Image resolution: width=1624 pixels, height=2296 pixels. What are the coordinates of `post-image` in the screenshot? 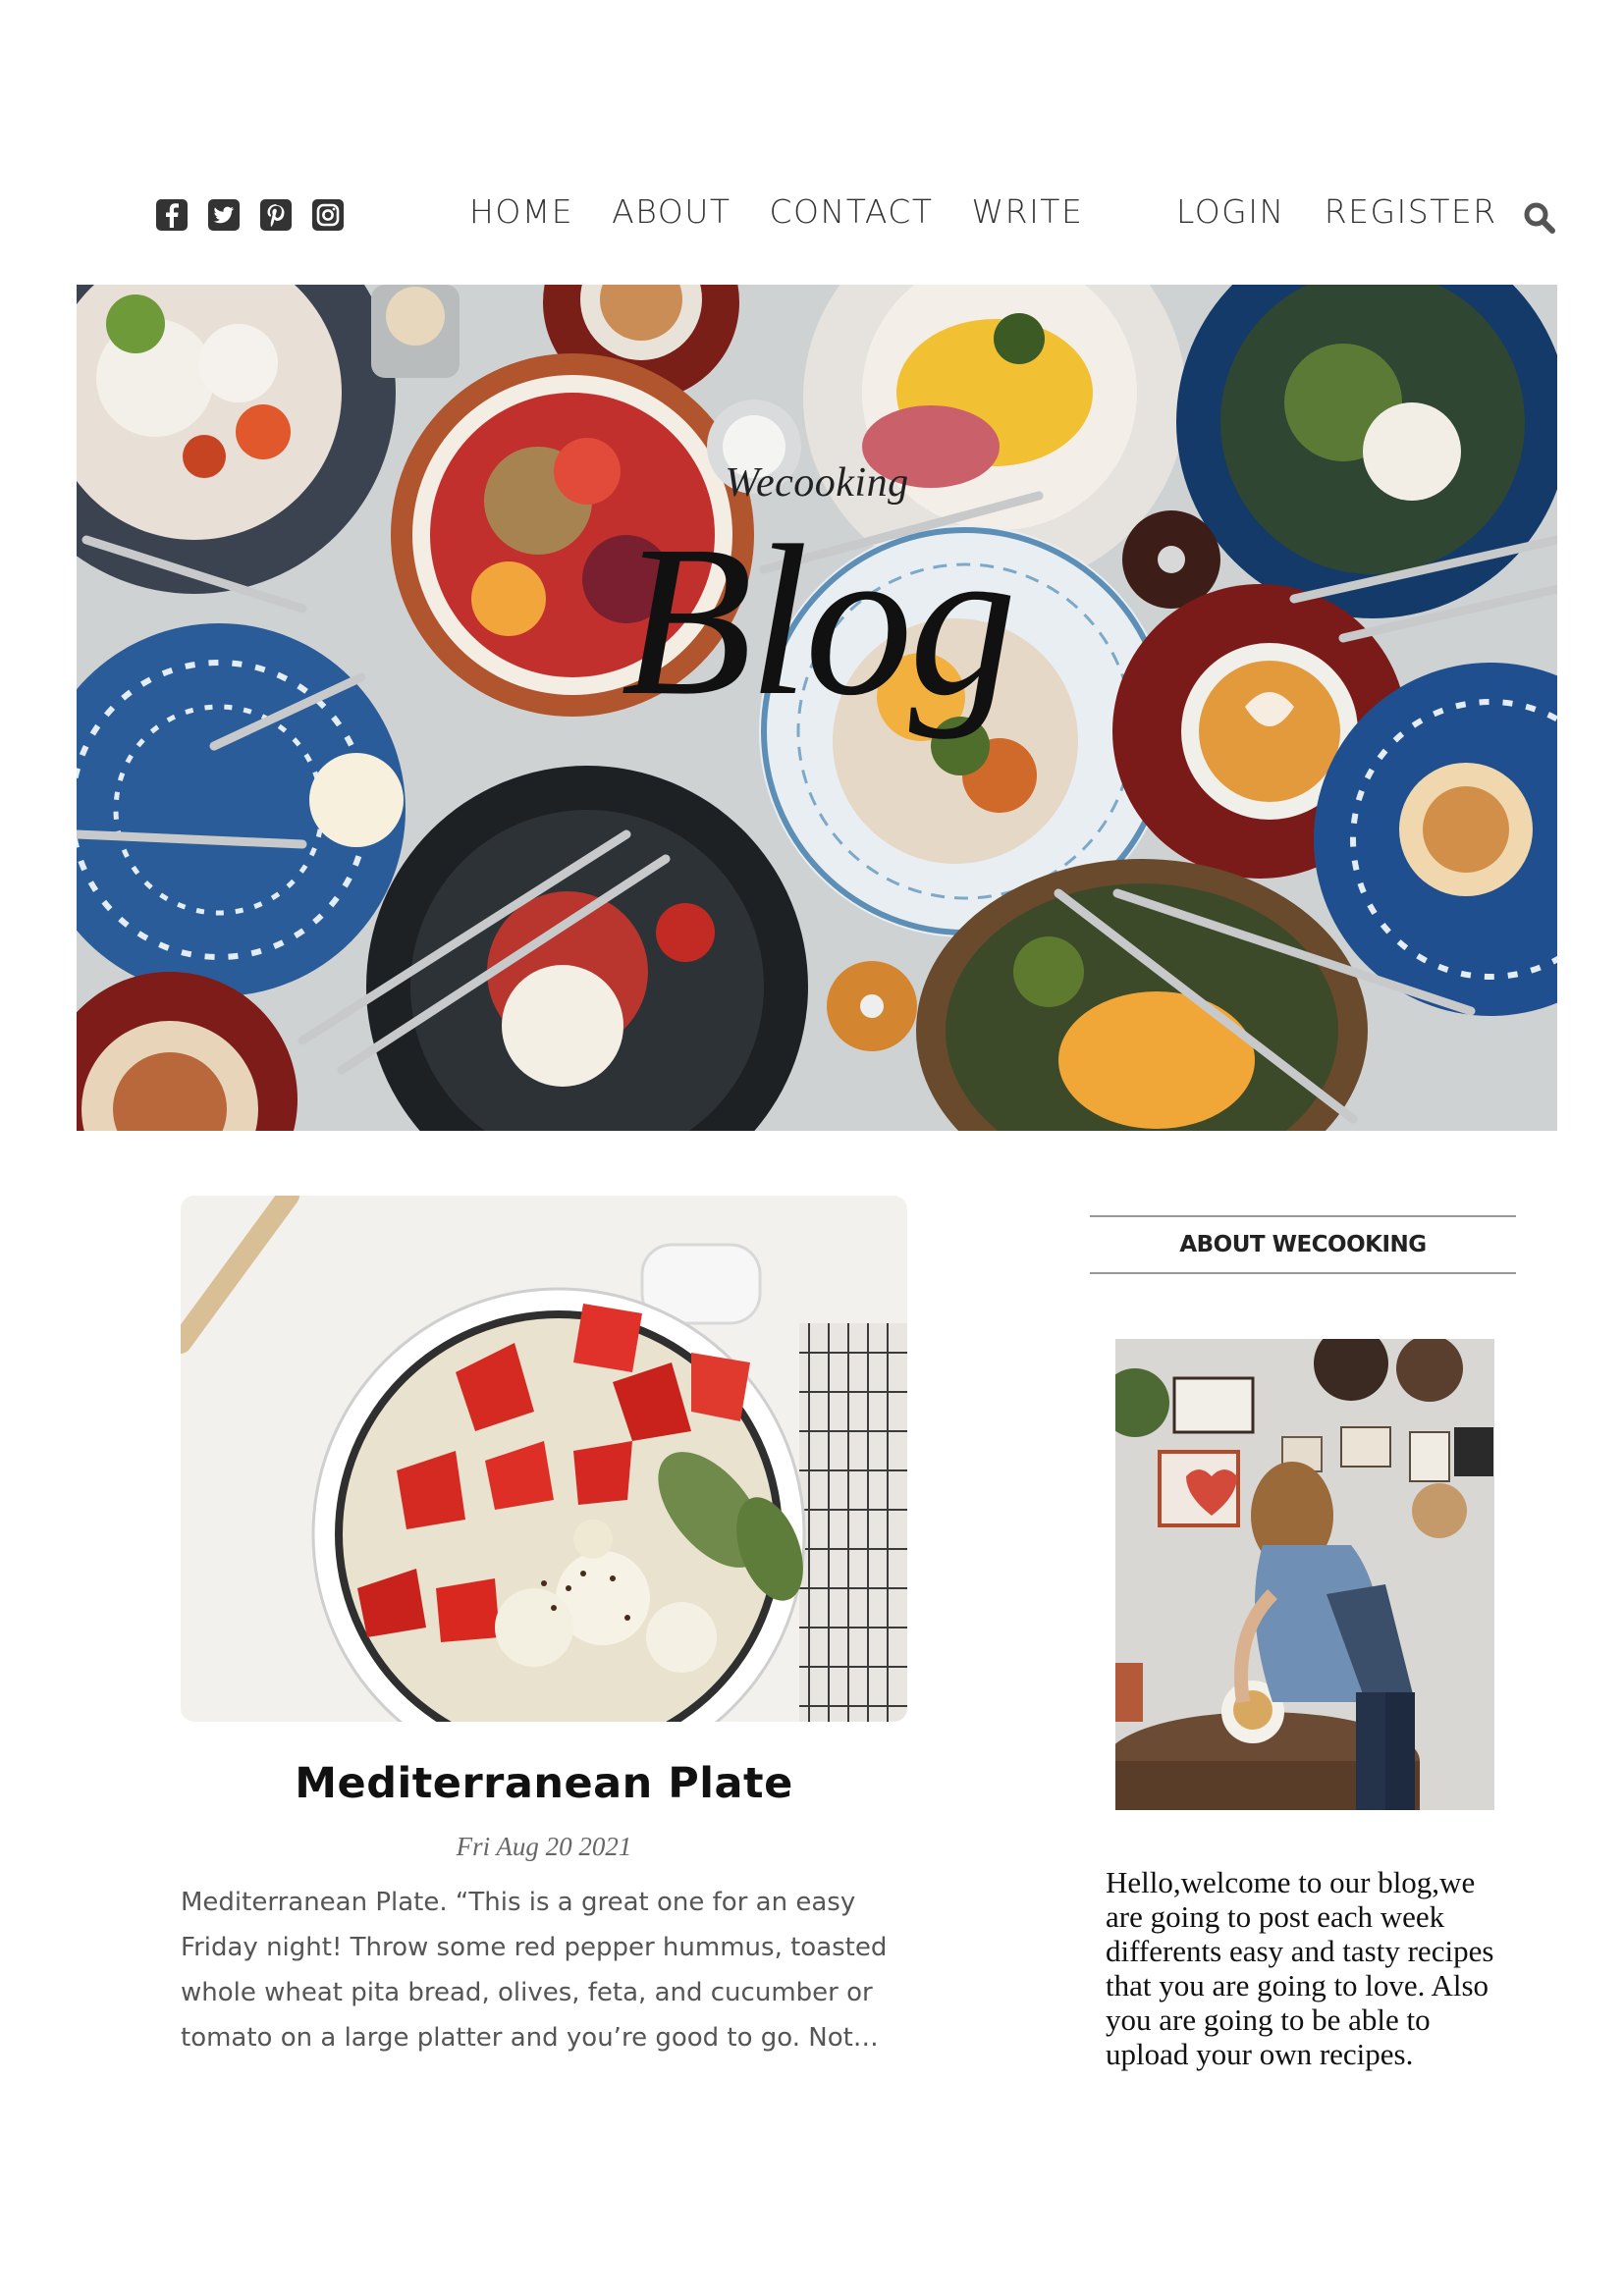 It's located at (544, 1459).